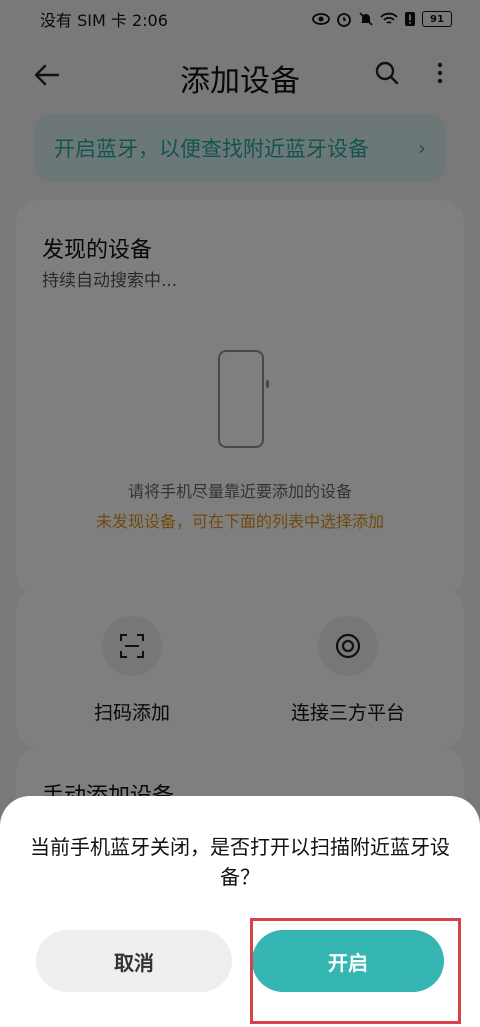 The image size is (480, 1027). I want to click on cancel-button: 取消, so click(134, 961).